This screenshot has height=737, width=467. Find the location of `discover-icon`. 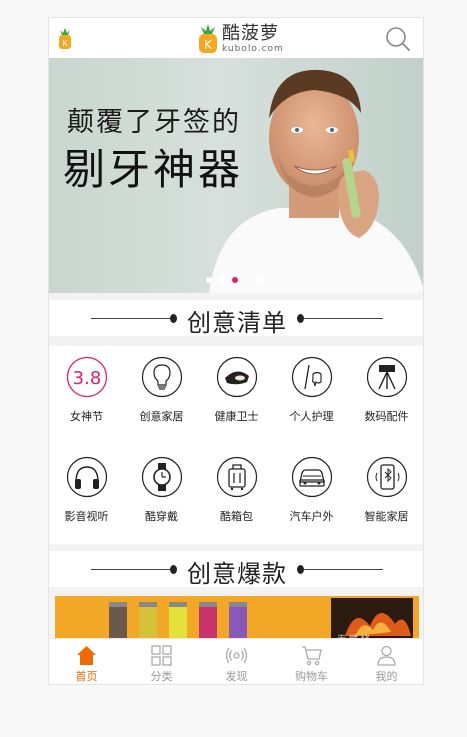

discover-icon is located at coordinates (236, 655).